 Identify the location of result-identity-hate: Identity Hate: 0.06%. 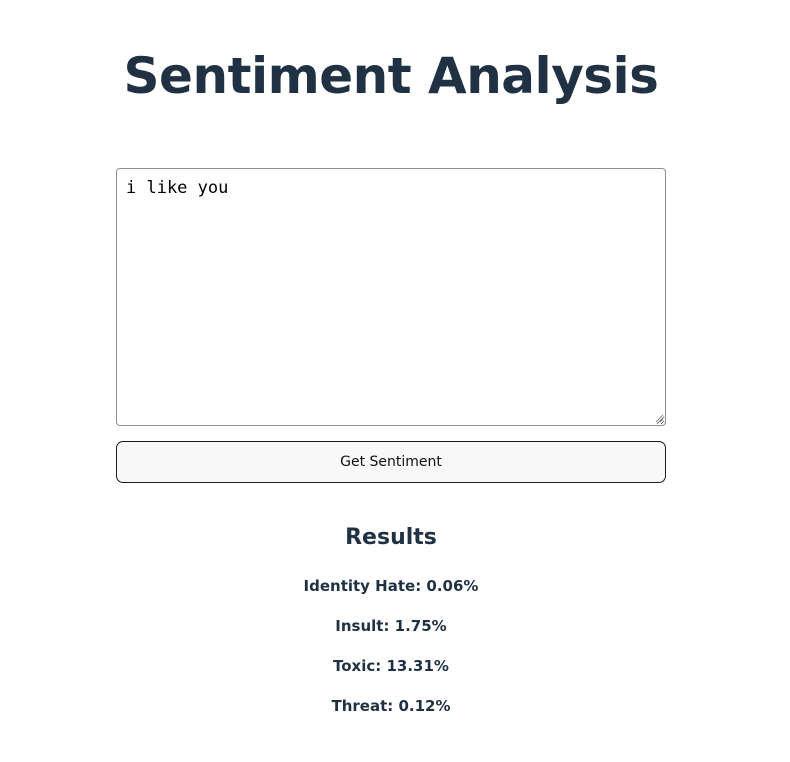
(391, 586).